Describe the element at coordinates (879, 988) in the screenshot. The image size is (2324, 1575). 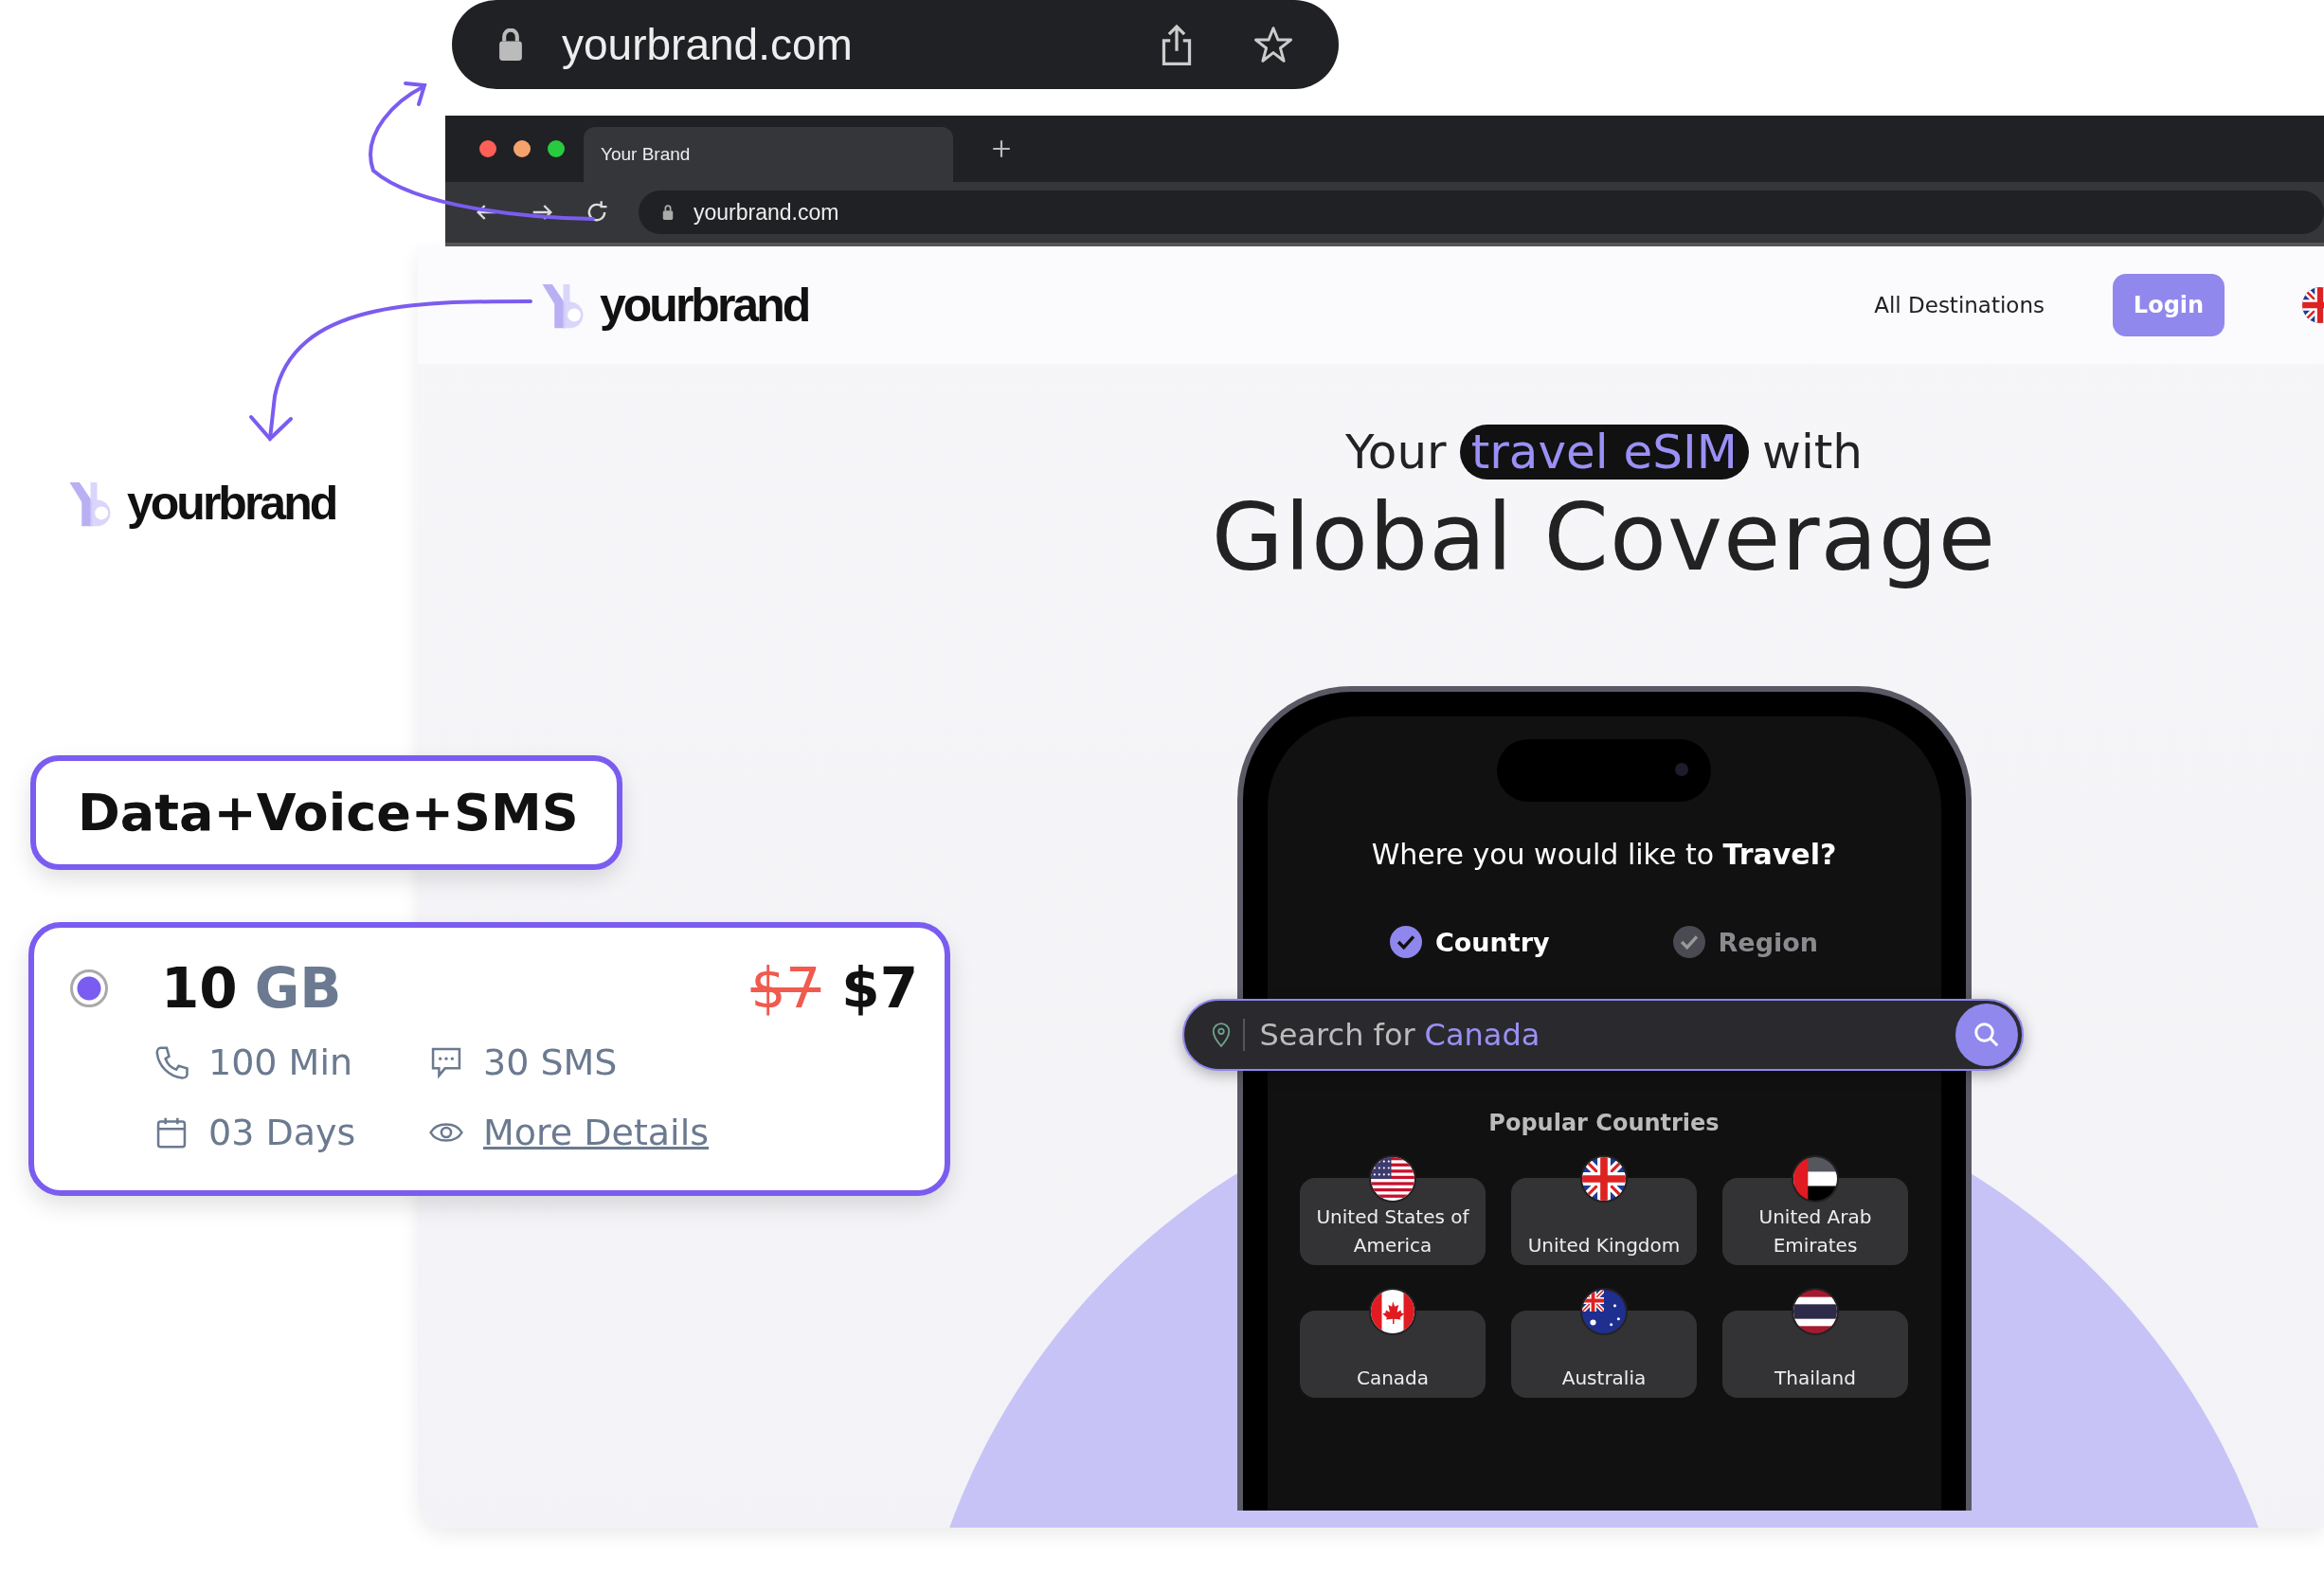
I see `price: $7` at that location.